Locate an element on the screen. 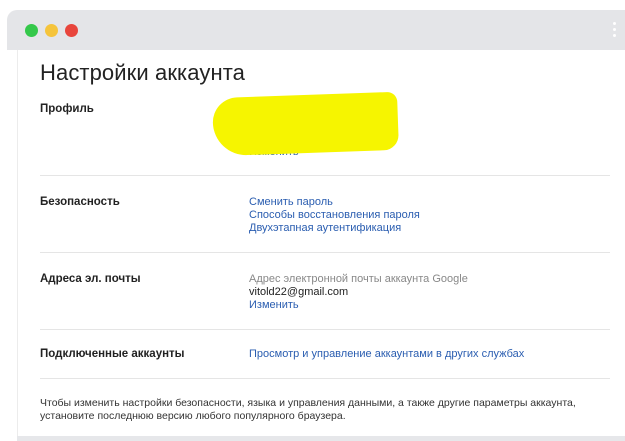  maximize-button is located at coordinates (31, 30).